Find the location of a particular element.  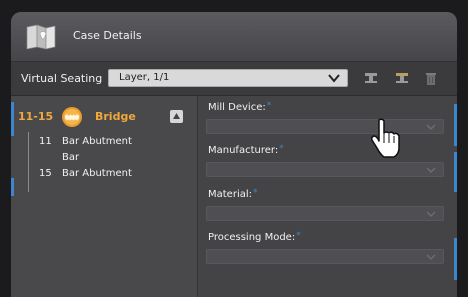

manufacturer-label: Manufacturer:* is located at coordinates (246, 150).